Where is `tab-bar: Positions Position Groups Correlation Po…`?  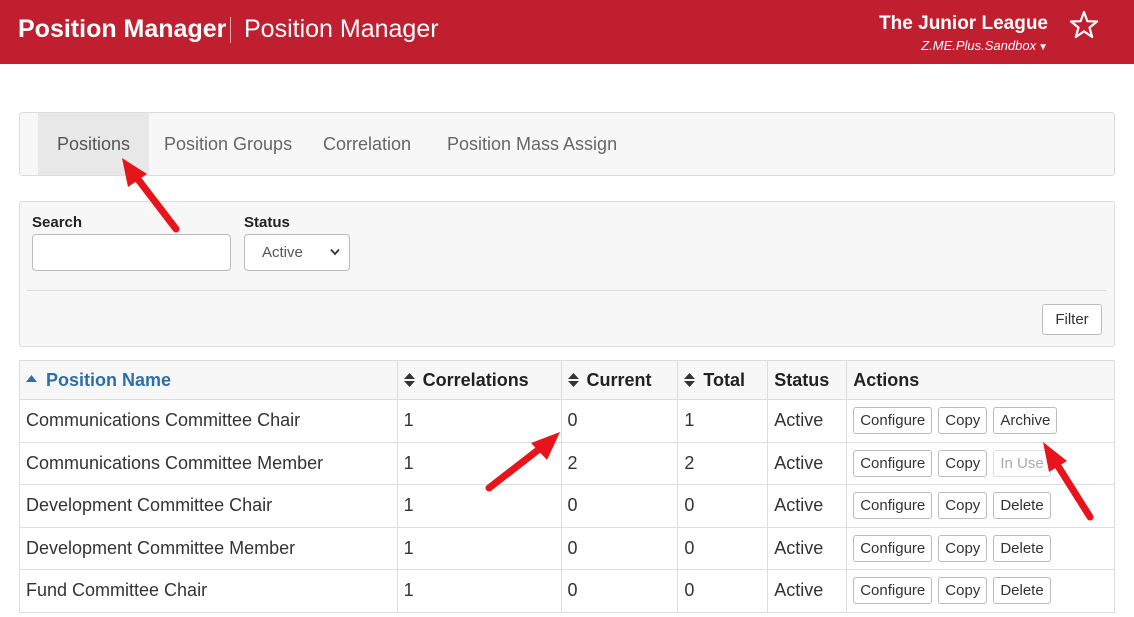
tab-bar: Positions Position Groups Correlation Po… is located at coordinates (567, 144).